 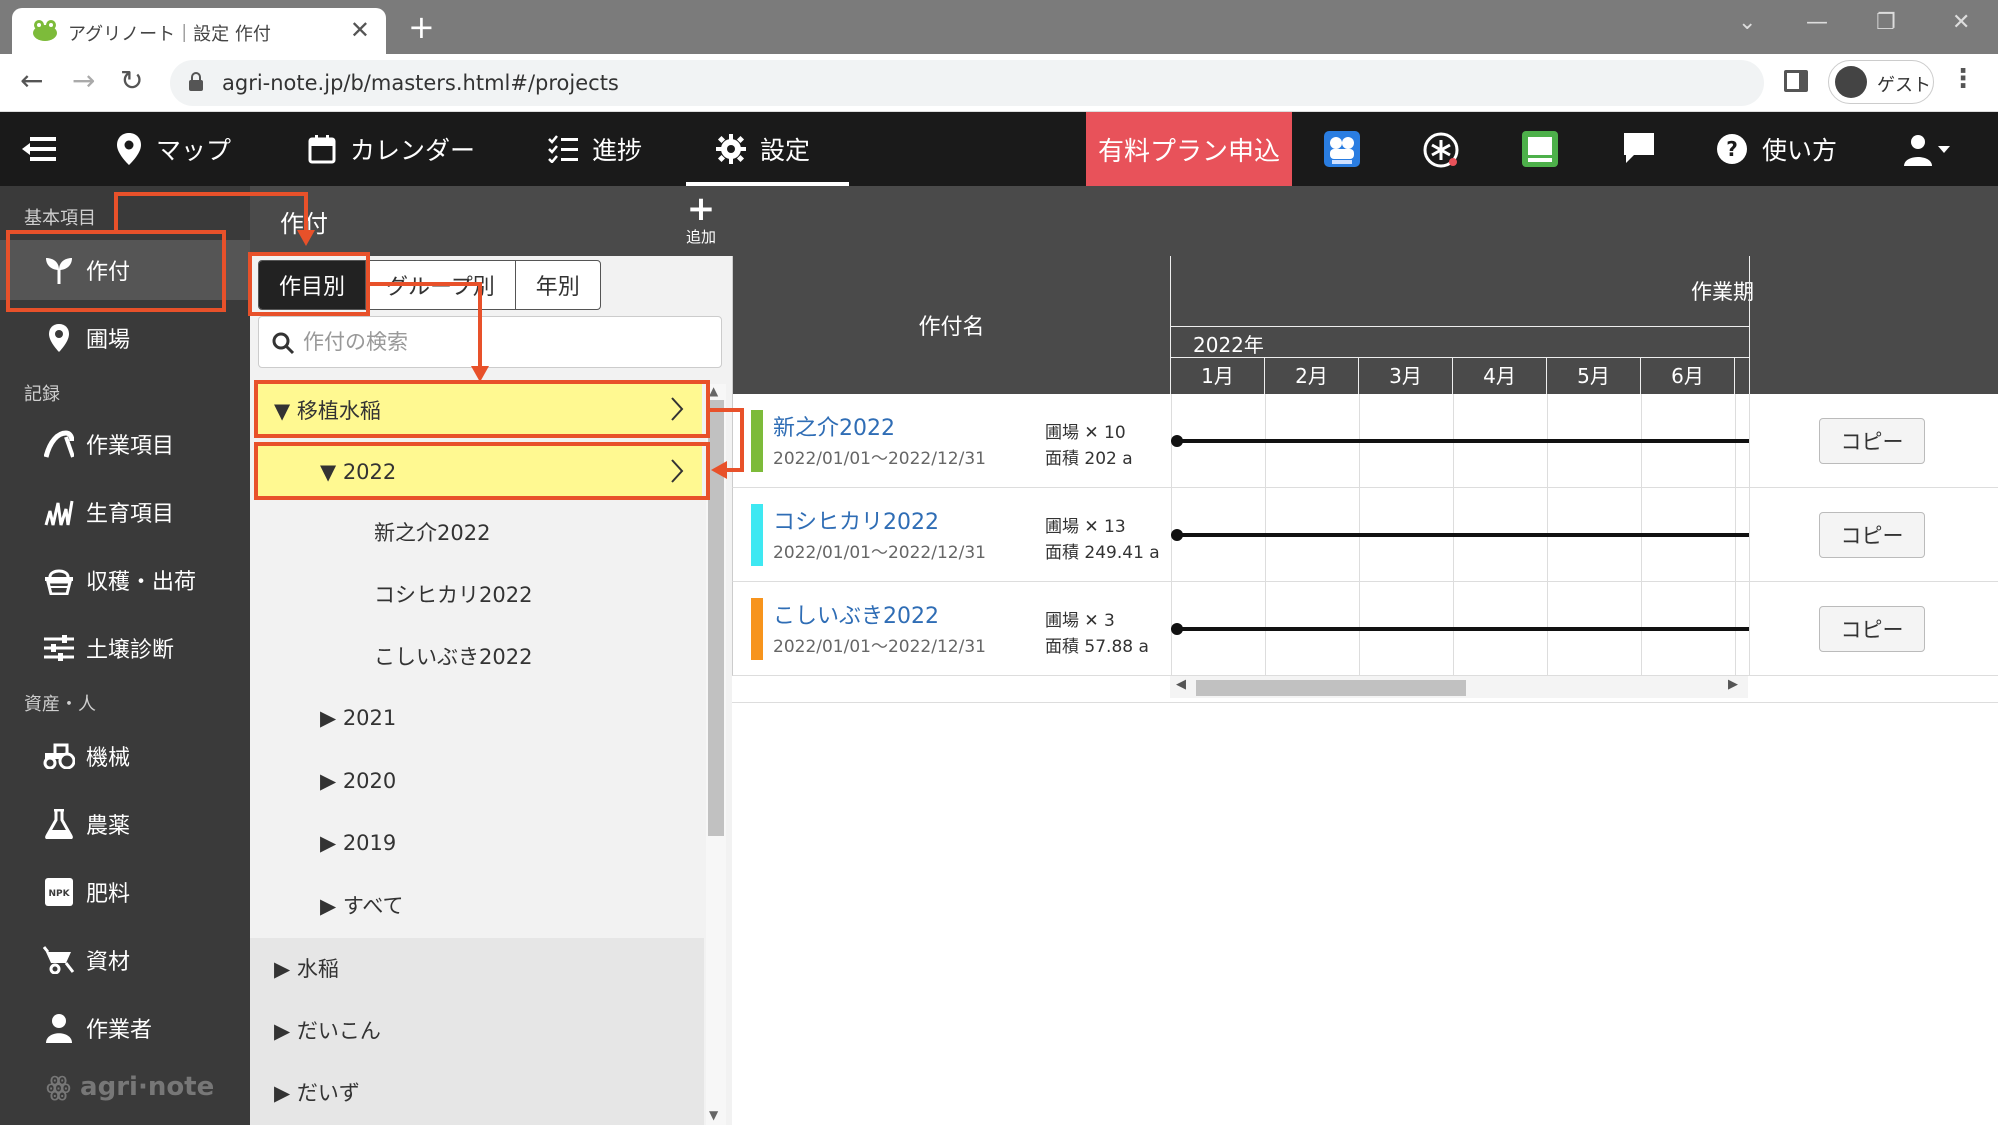 What do you see at coordinates (360, 30) in the screenshot?
I see `close-tab-icon: ✕` at bounding box center [360, 30].